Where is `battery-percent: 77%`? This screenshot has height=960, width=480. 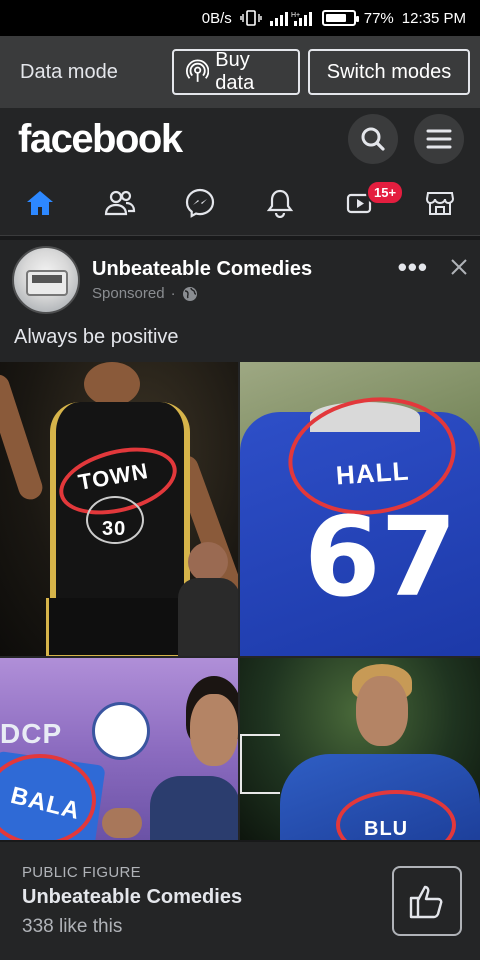 battery-percent: 77% is located at coordinates (378, 18).